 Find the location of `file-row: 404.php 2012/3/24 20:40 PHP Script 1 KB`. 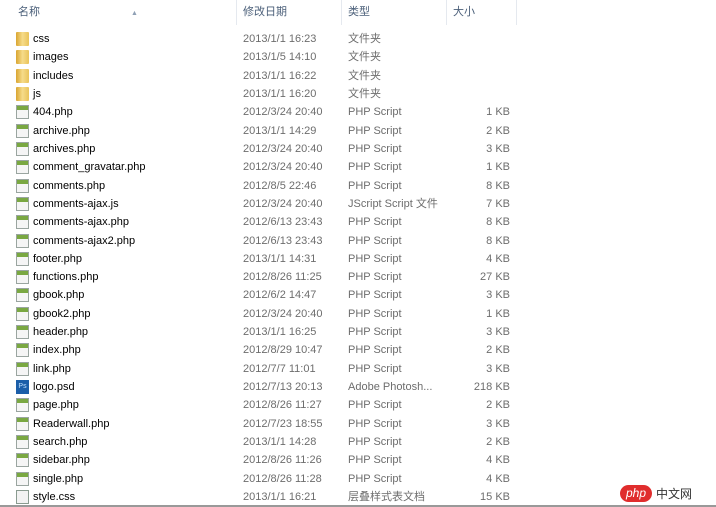

file-row: 404.php 2012/3/24 20:40 PHP Script 1 KB is located at coordinates (260, 112).